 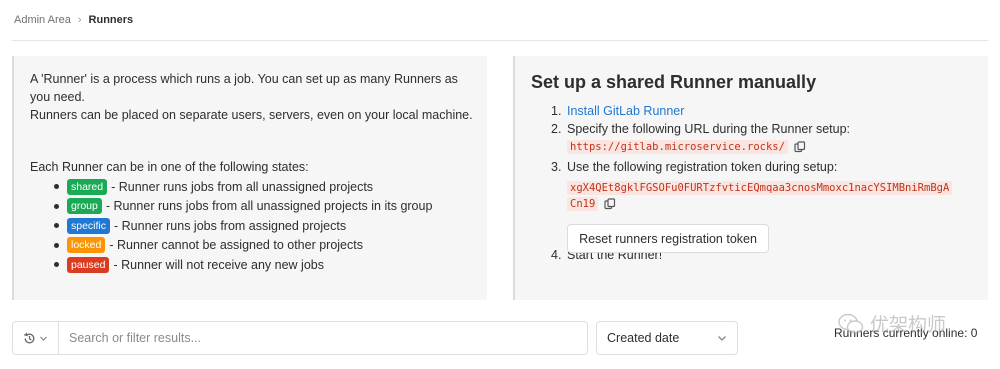 What do you see at coordinates (908, 325) in the screenshot?
I see `watermark-text: 优架构师` at bounding box center [908, 325].